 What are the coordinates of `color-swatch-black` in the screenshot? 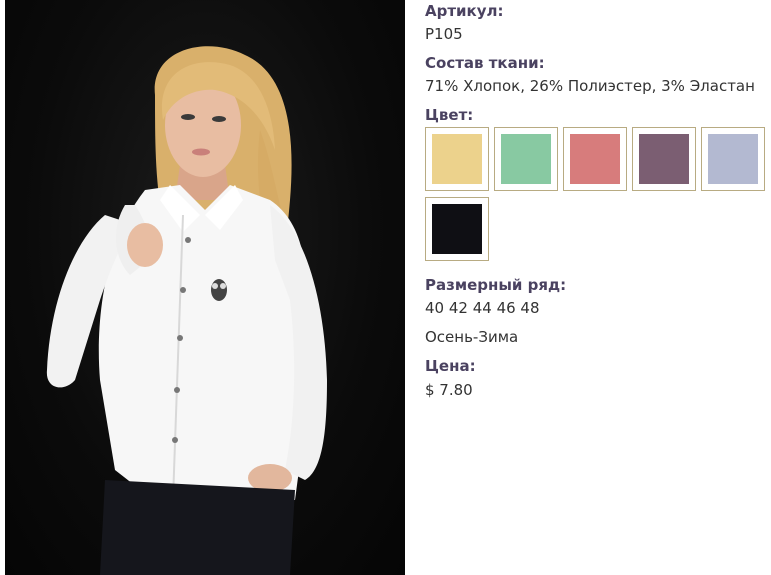 It's located at (457, 229).